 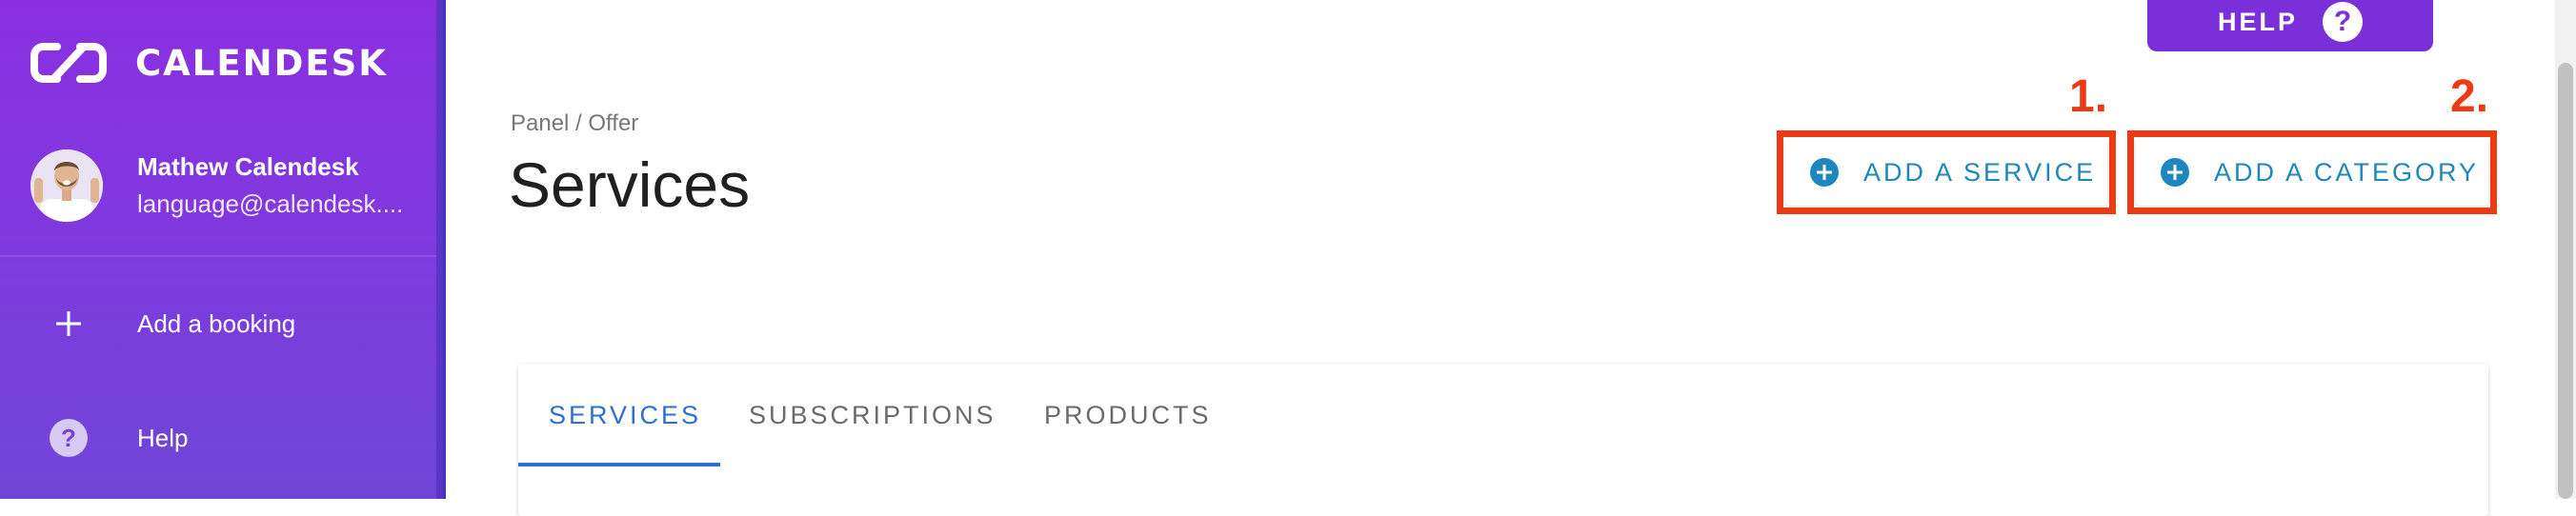 I want to click on brand-name: CALENDESK, so click(x=262, y=63).